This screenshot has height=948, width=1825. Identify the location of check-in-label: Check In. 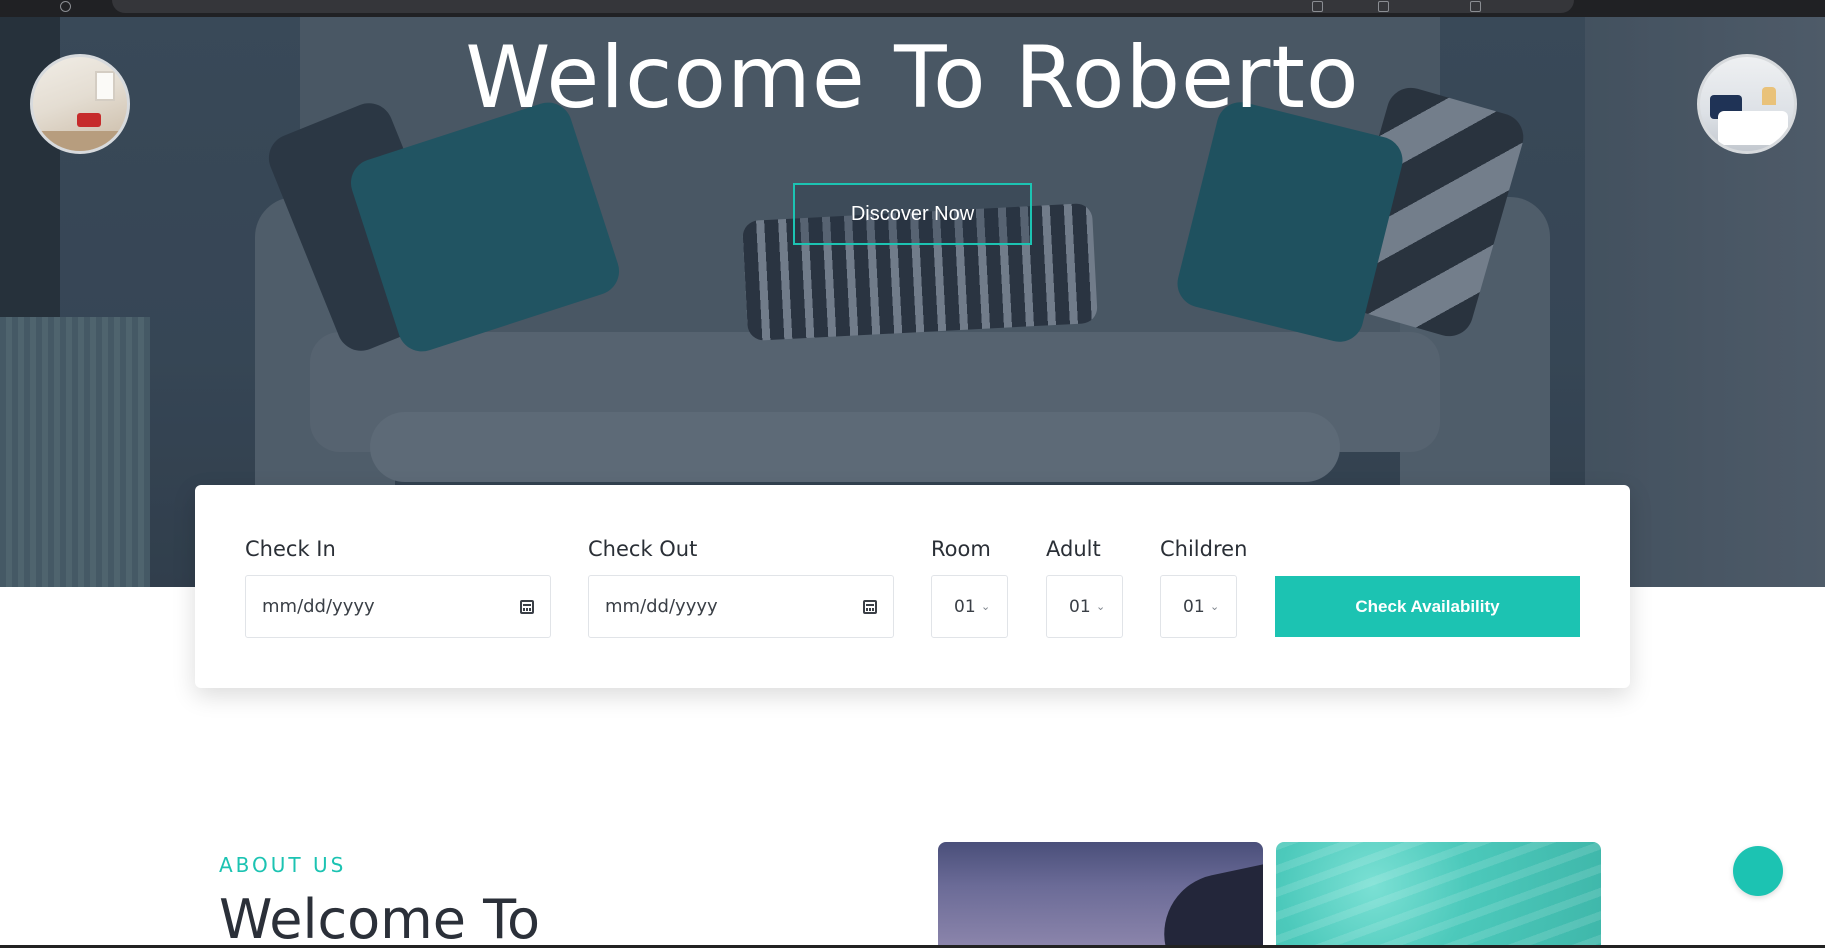
(290, 549).